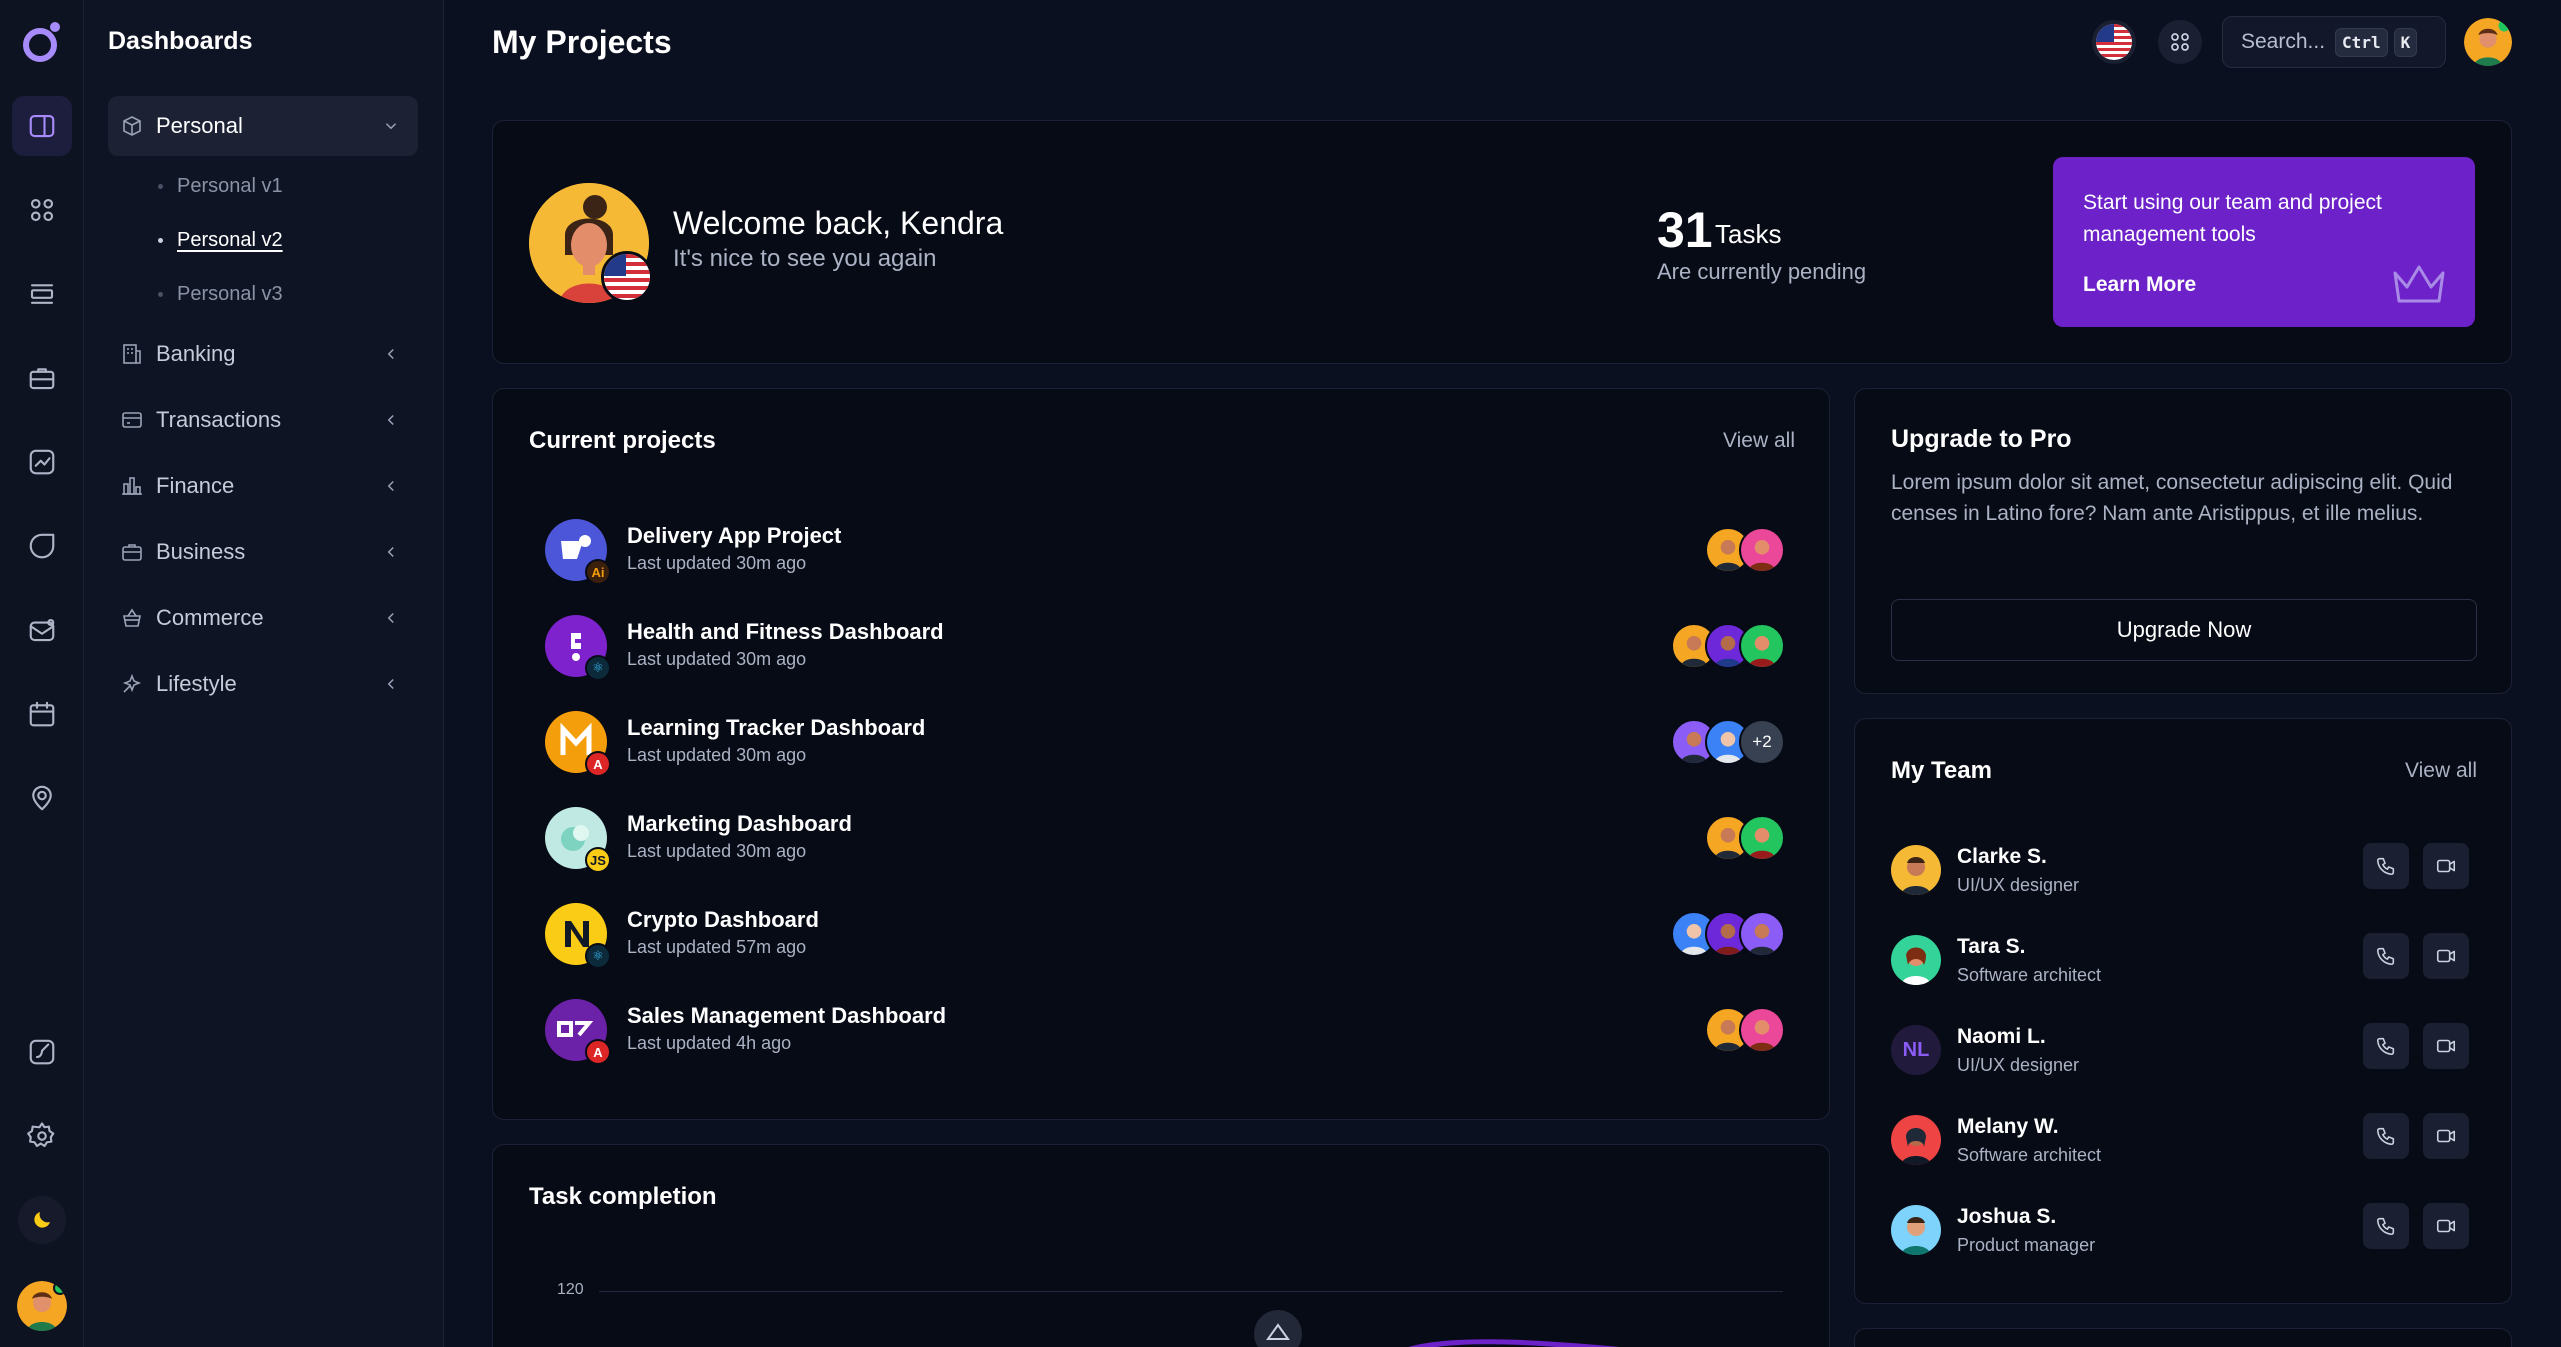  Describe the element at coordinates (42, 798) in the screenshot. I see `rail-map-pin-icon` at that location.